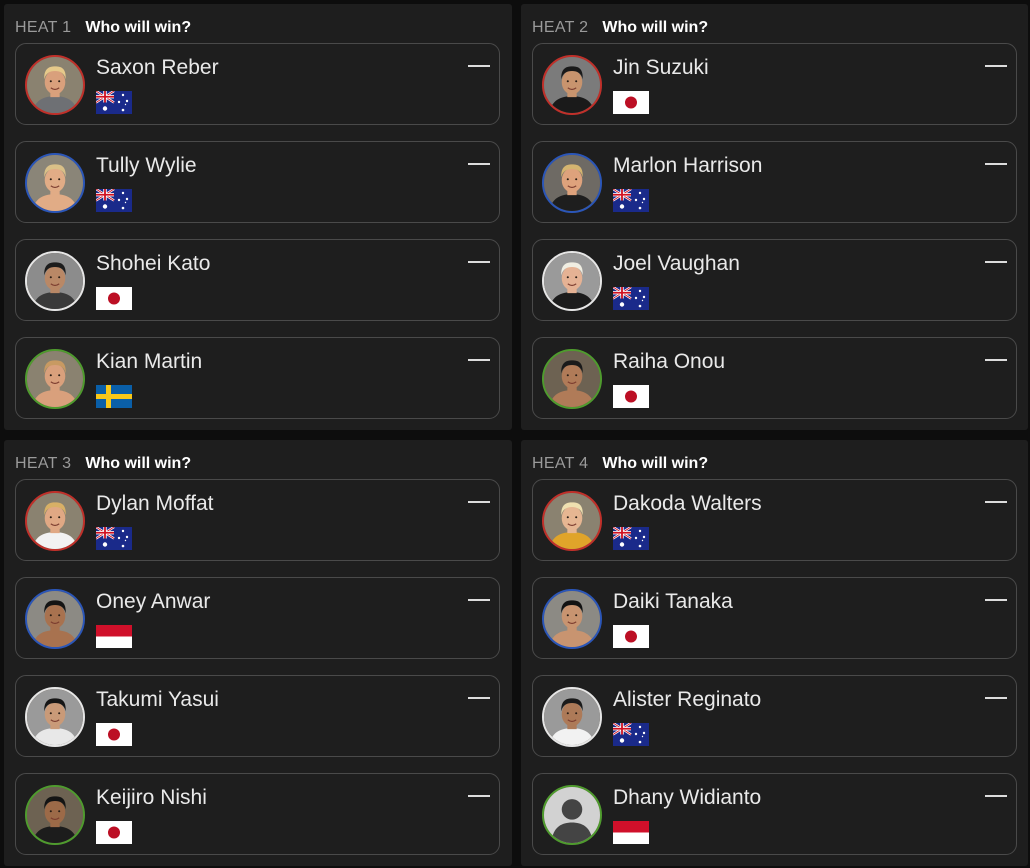 The height and width of the screenshot is (868, 1030). What do you see at coordinates (146, 165) in the screenshot?
I see `surfer-name: Tully Wylie` at bounding box center [146, 165].